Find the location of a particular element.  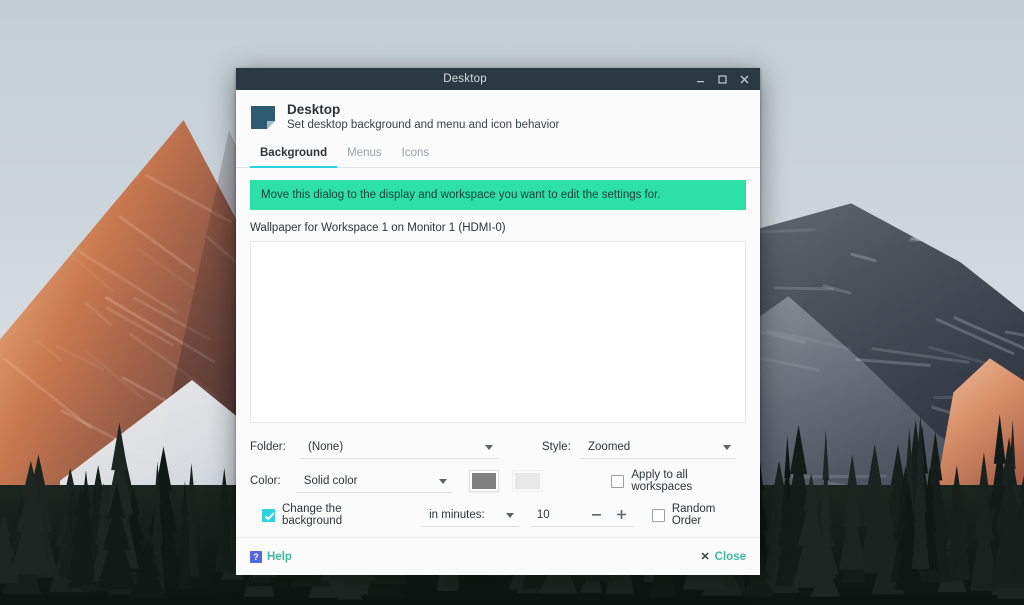

interval-increment-button is located at coordinates (622, 515).